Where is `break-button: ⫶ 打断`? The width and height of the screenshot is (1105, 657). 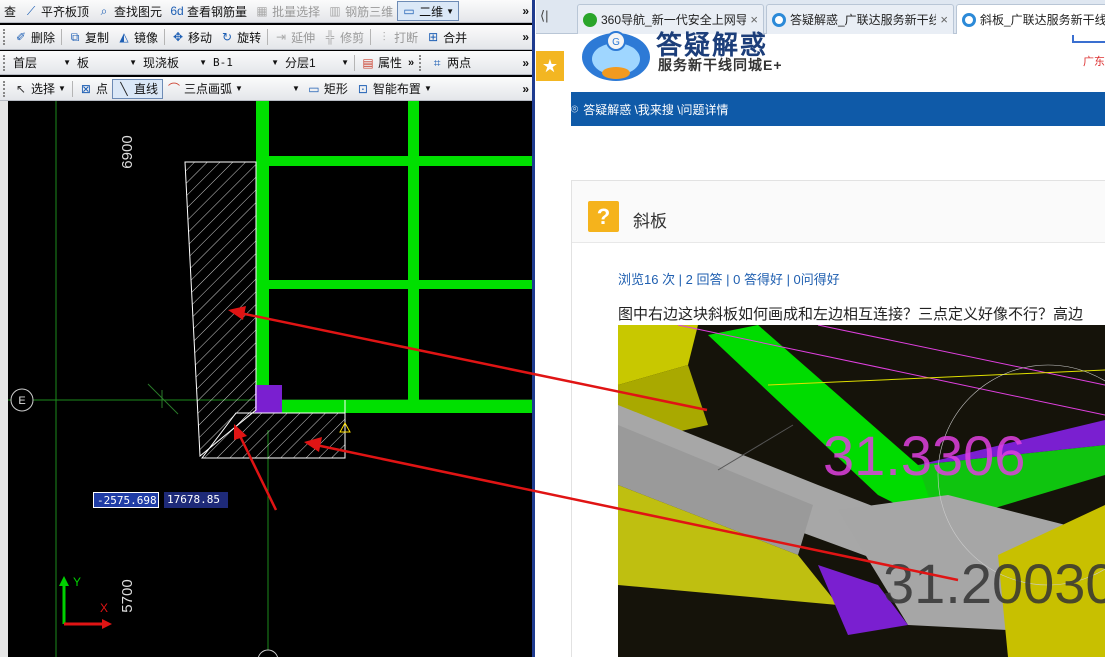 break-button: ⫶ 打断 is located at coordinates (397, 37).